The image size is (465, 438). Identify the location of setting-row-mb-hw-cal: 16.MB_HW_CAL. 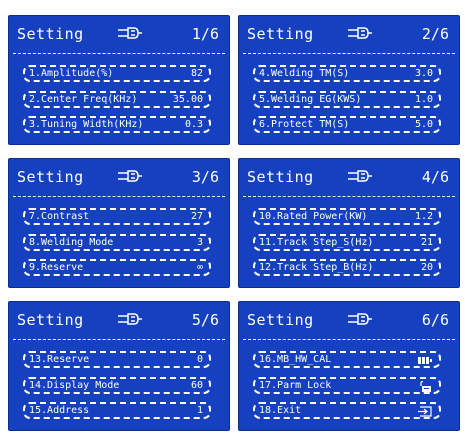
(347, 359).